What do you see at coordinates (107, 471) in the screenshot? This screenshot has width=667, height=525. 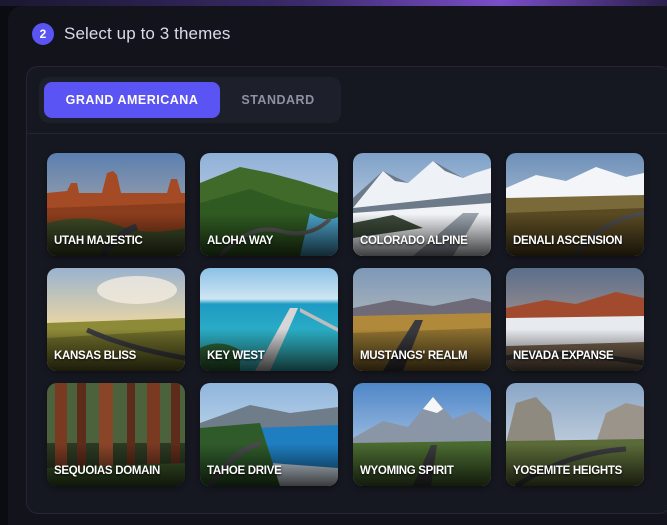 I see `theme-label: SEQUOIAS DOMAIN` at bounding box center [107, 471].